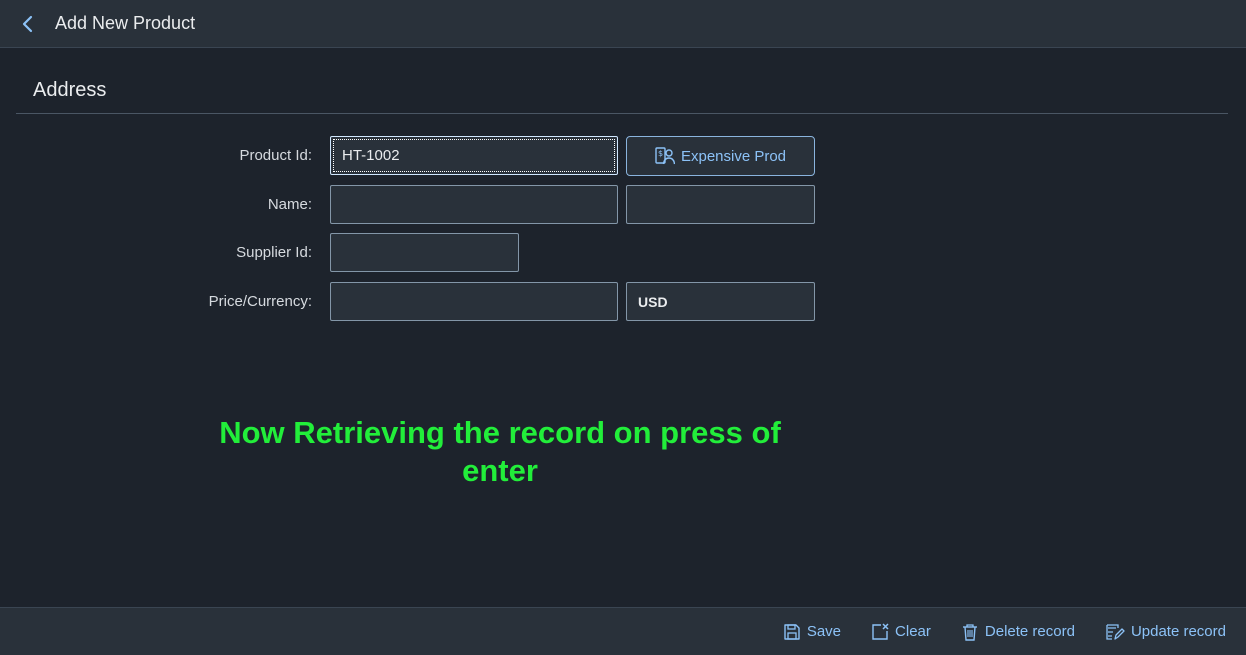 This screenshot has height=655, width=1246. Describe the element at coordinates (274, 252) in the screenshot. I see `supplier-id-label: Supplier Id:` at that location.